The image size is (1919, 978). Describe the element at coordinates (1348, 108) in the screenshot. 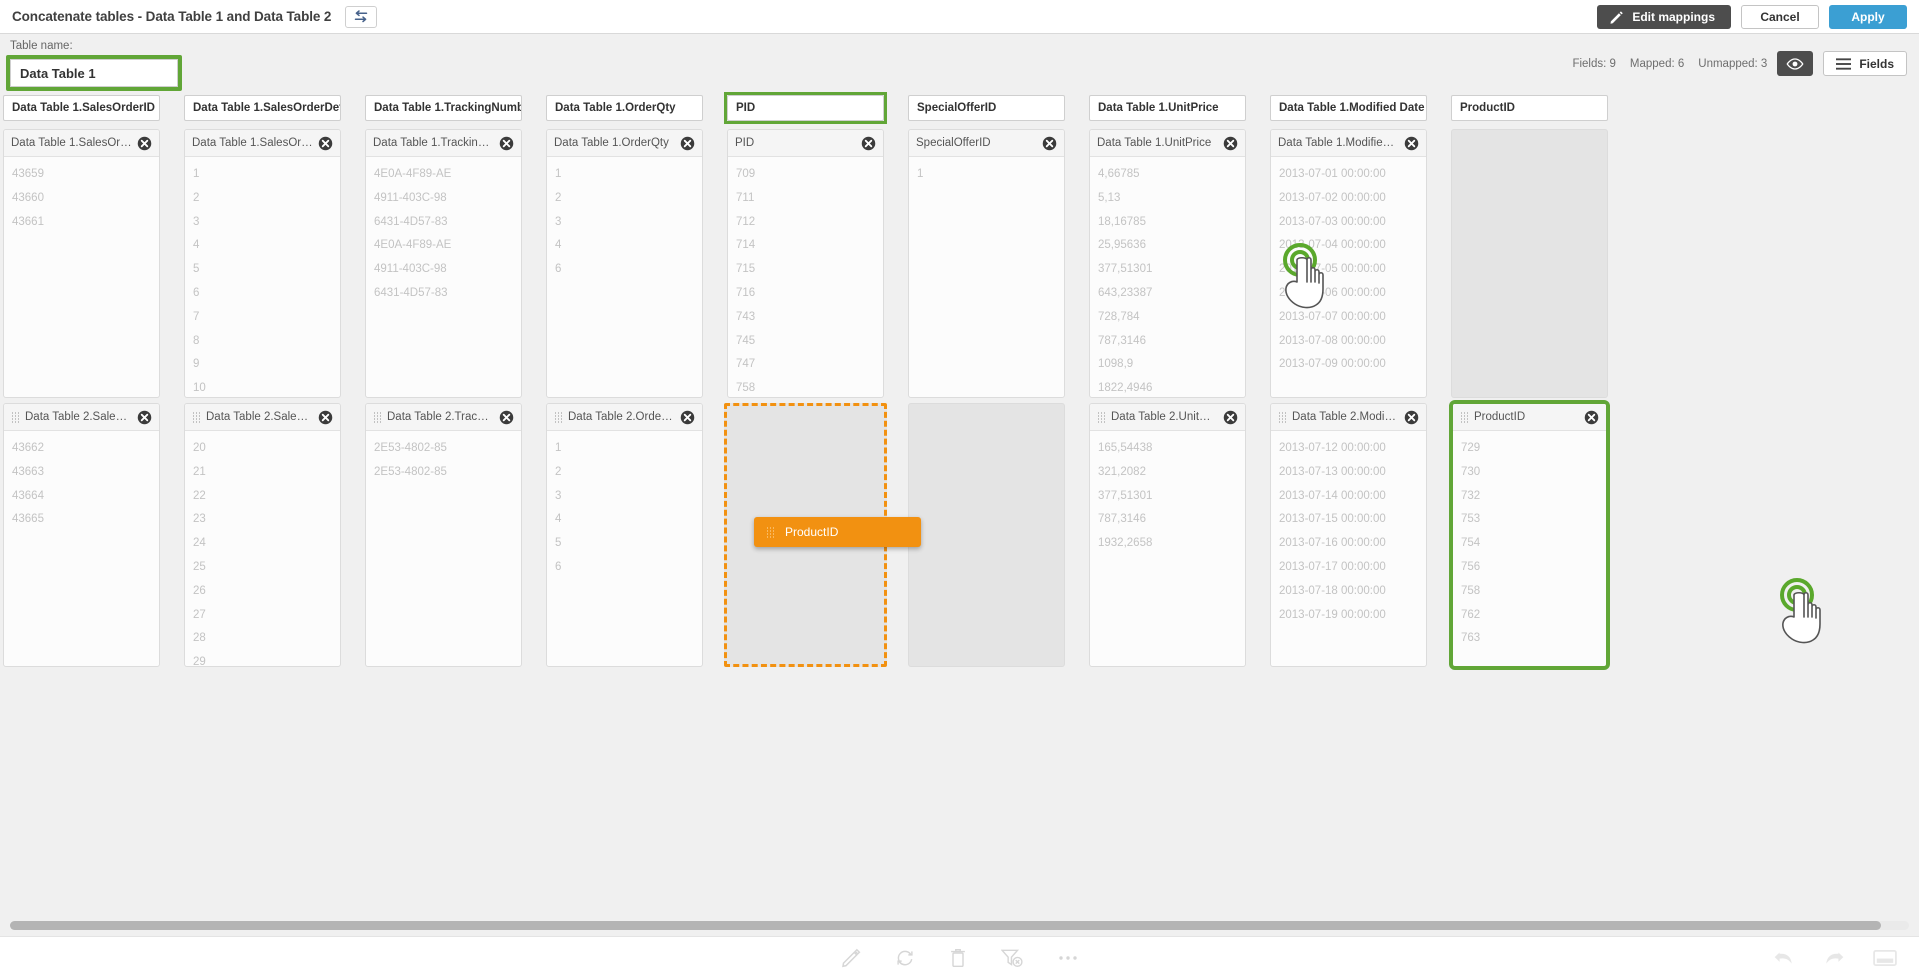

I see `column-header: Data Table 1.Modified Date` at that location.